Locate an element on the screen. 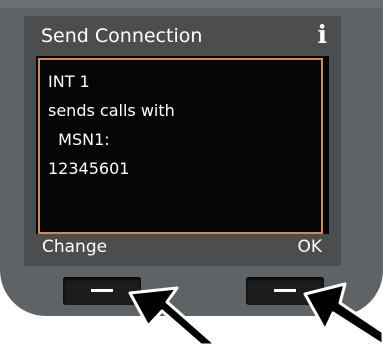  pointer-arrows is located at coordinates (255, 313).